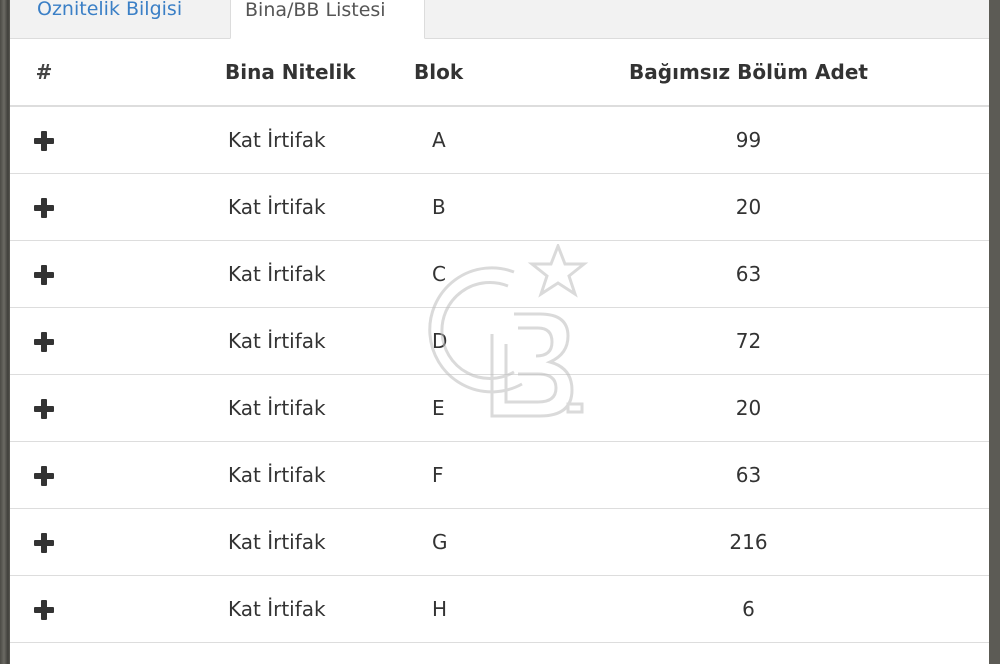  What do you see at coordinates (438, 542) in the screenshot?
I see `blok-cell: G` at bounding box center [438, 542].